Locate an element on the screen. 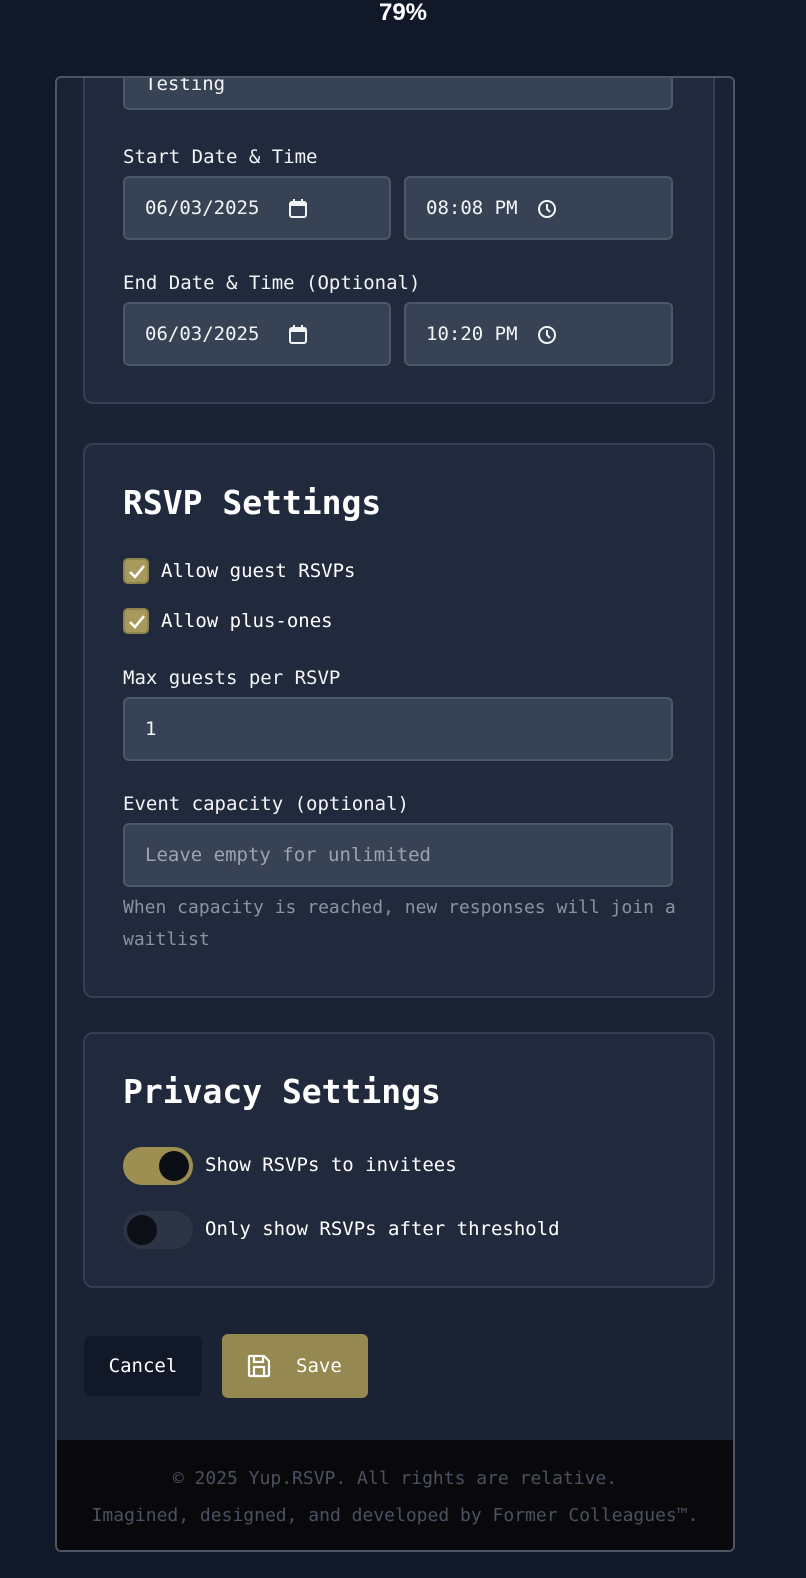 The height and width of the screenshot is (1578, 806). privacy-settings-heading: Privacy Settings is located at coordinates (282, 1091).